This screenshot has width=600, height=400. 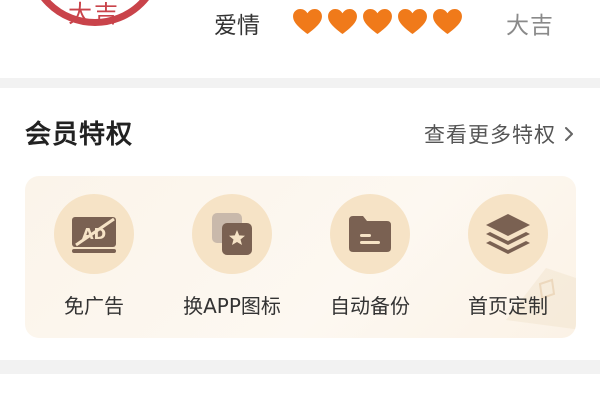 I want to click on seal-text: 大吉, so click(x=94, y=14).